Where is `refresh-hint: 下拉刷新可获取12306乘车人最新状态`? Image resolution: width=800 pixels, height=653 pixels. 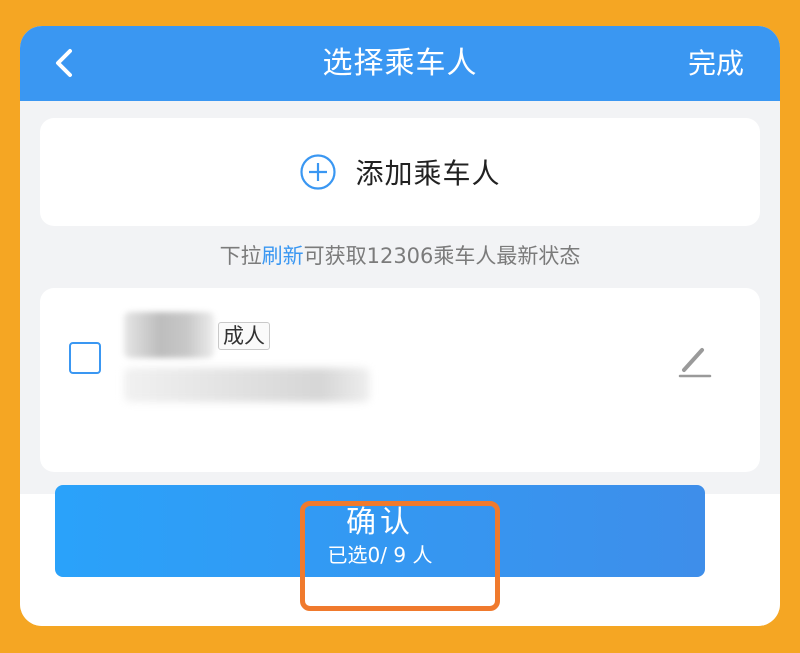
refresh-hint: 下拉刷新可获取12306乘车人最新状态 is located at coordinates (400, 255).